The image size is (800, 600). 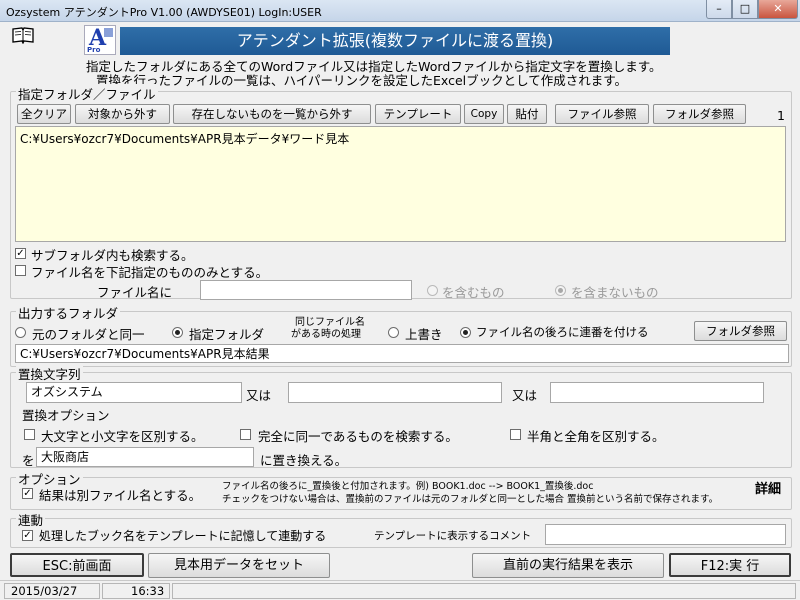 What do you see at coordinates (402, 353) in the screenshot?
I see `output-path-input: C:¥Users¥ozcr7¥Documents¥APR見本結果` at bounding box center [402, 353].